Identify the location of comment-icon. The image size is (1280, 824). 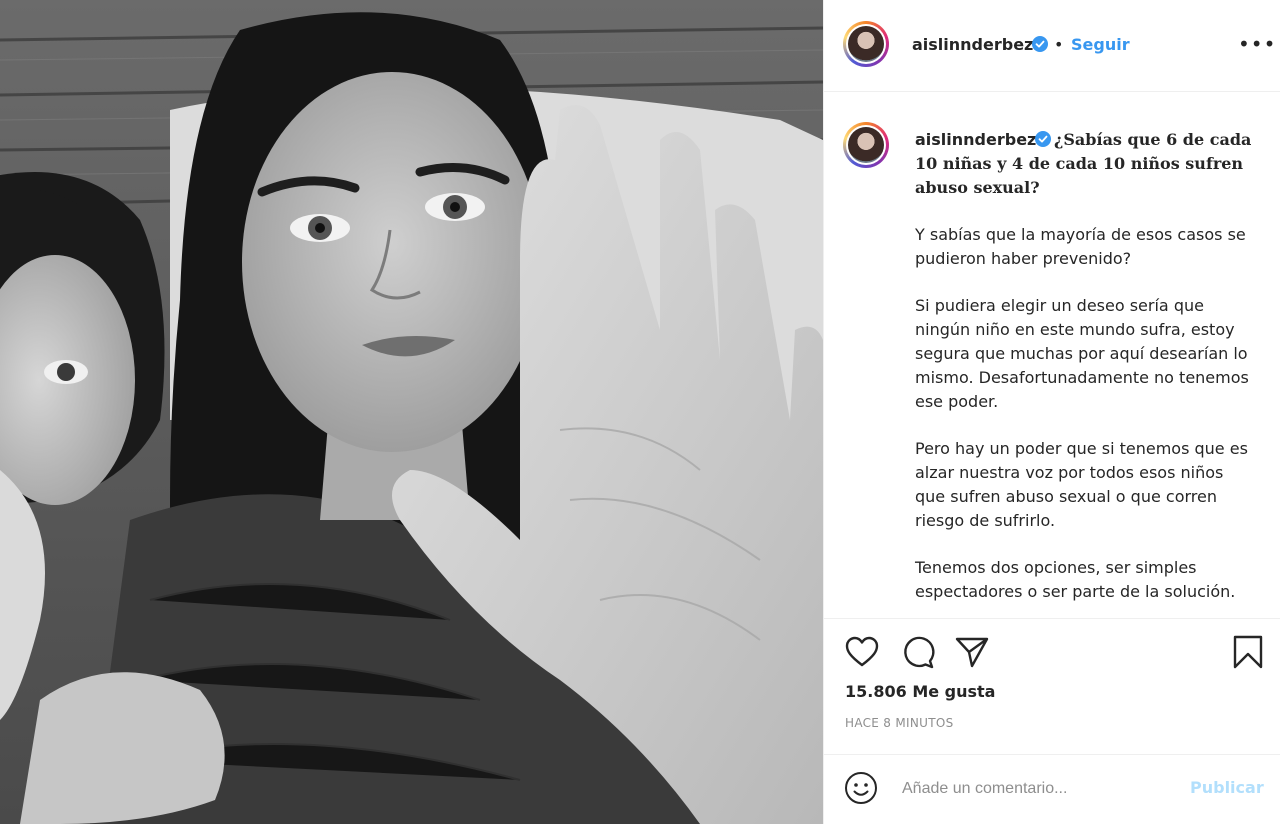
(918, 652).